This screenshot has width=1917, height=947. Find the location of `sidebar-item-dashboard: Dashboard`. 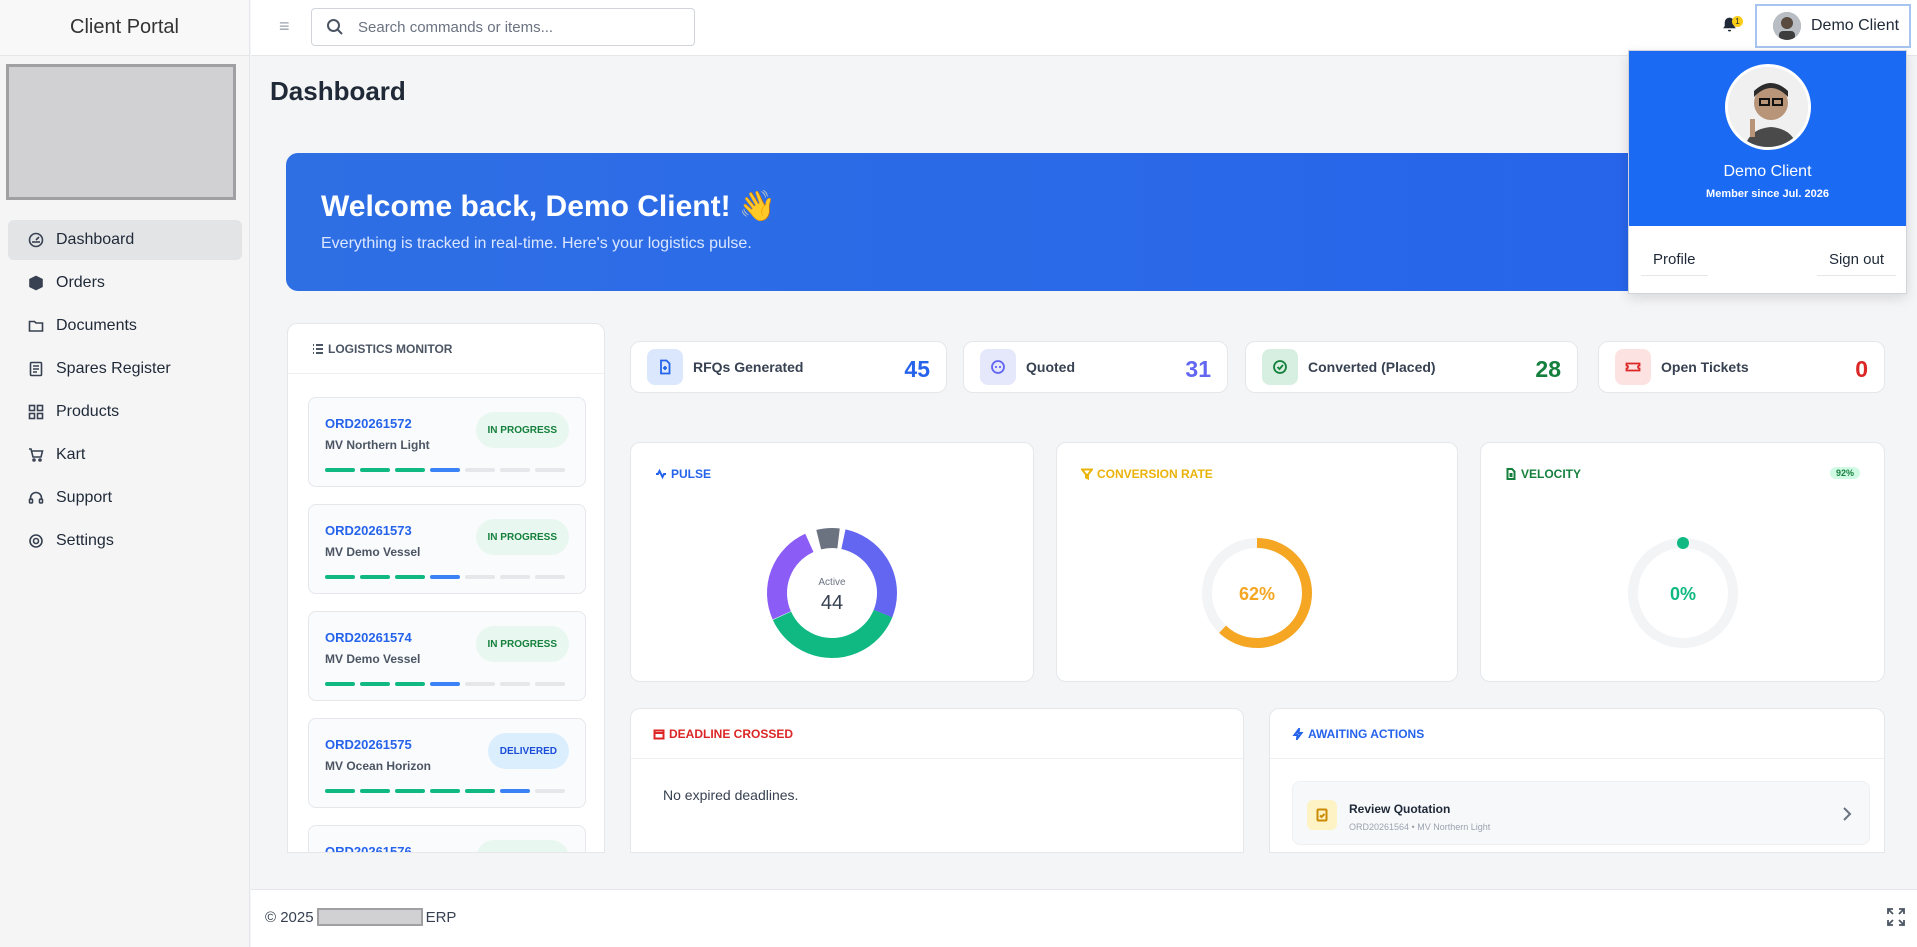

sidebar-item-dashboard: Dashboard is located at coordinates (125, 240).